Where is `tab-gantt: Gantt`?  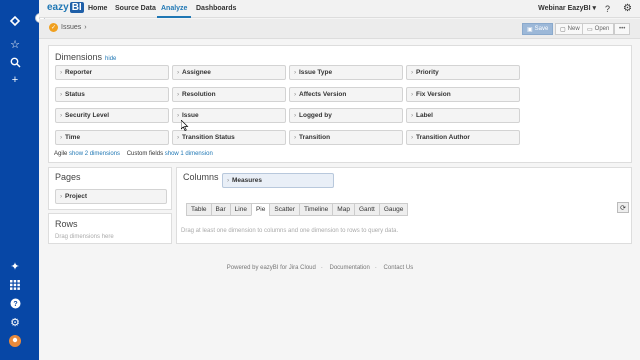 tab-gantt: Gantt is located at coordinates (366, 209).